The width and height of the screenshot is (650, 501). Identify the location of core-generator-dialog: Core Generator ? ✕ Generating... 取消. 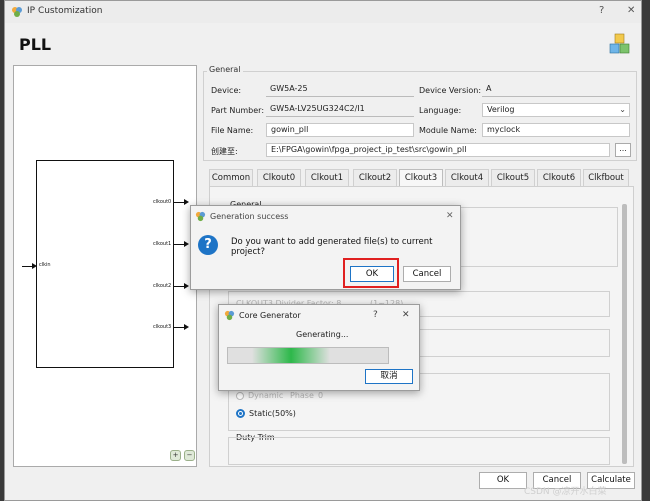
(319, 347).